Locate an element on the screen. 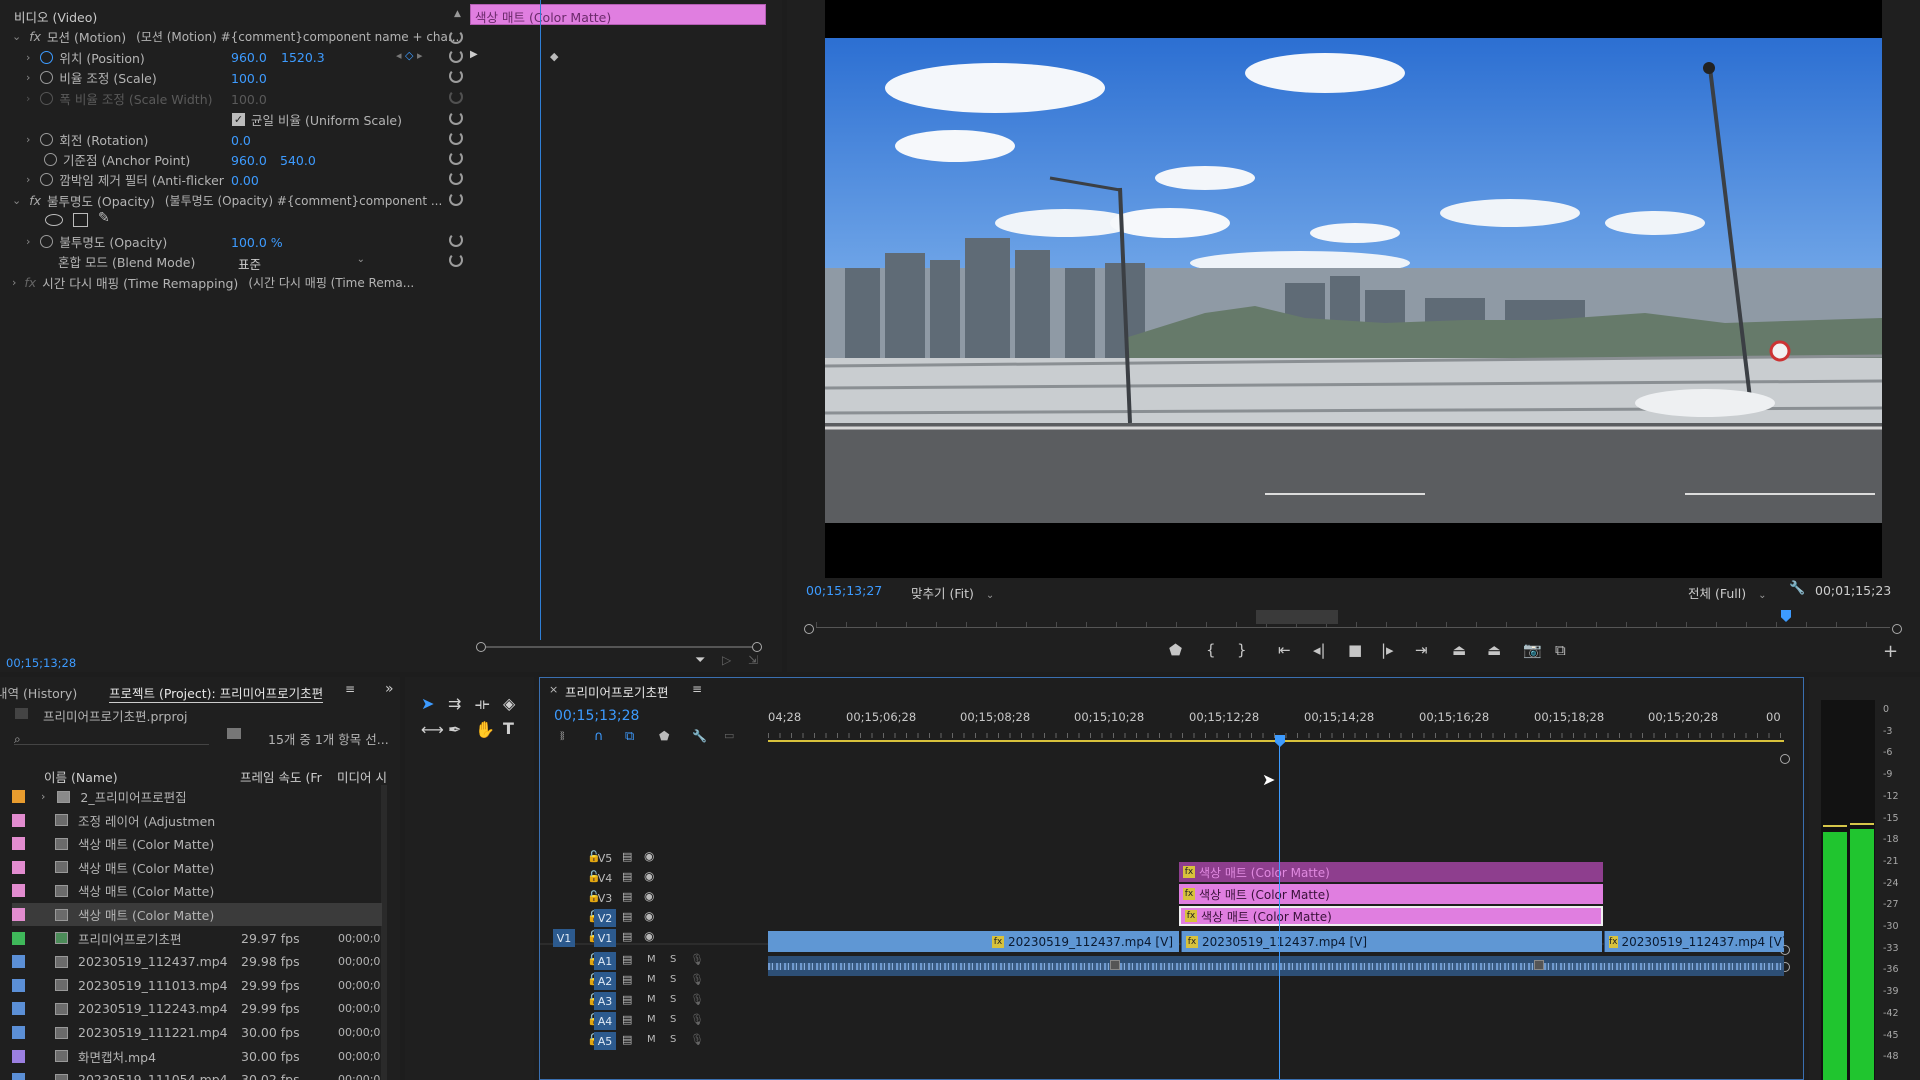 This screenshot has height=1080, width=1920. audio-keyframe-icon is located at coordinates (1115, 965).